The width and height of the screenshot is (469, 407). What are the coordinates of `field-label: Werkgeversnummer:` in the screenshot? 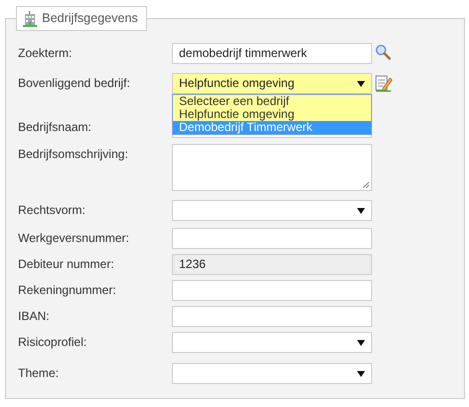 It's located at (74, 238).